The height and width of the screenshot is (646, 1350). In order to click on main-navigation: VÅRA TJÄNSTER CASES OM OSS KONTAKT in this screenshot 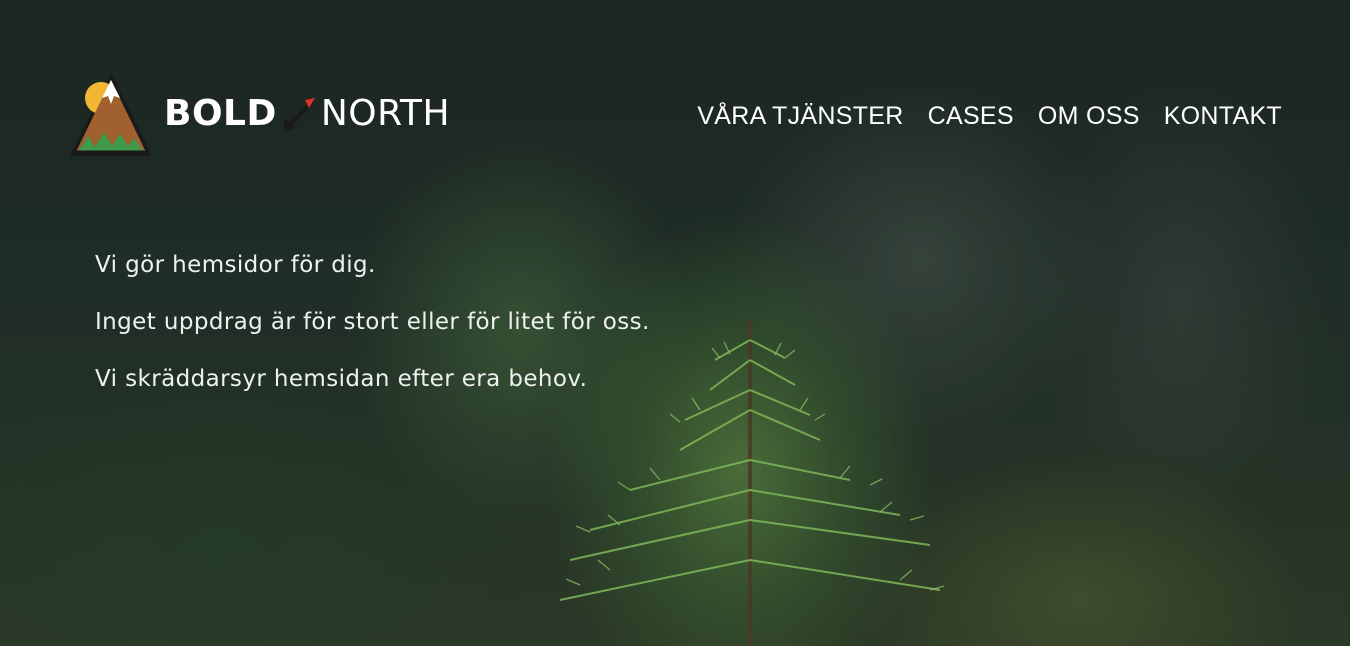, I will do `click(989, 116)`.